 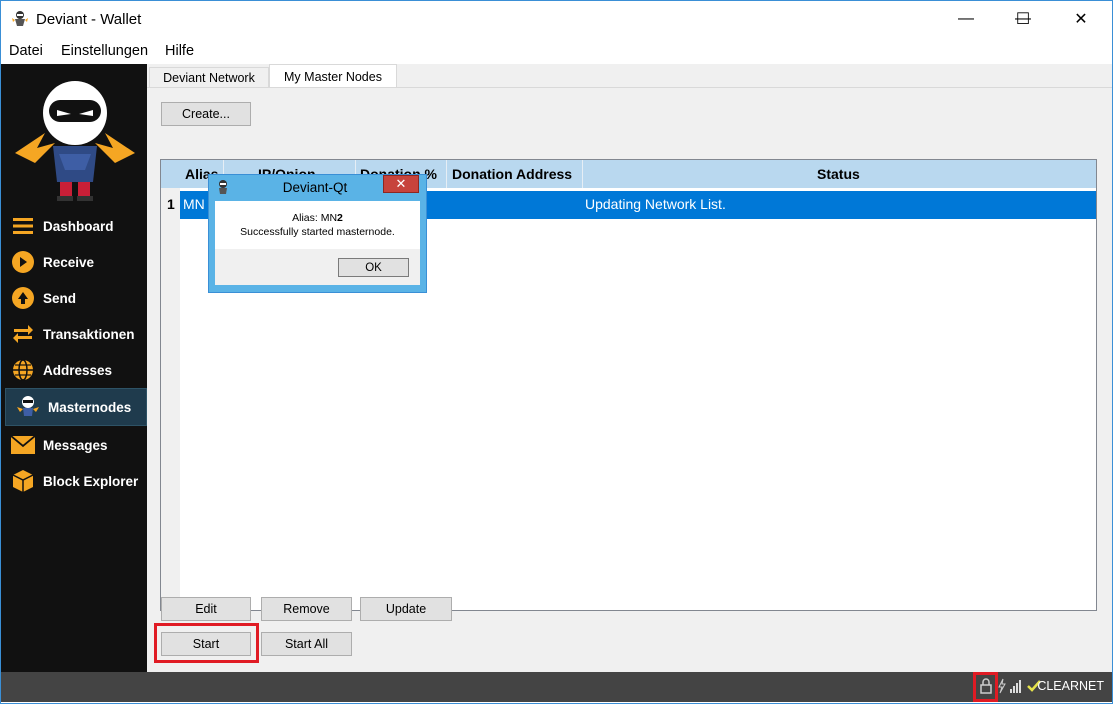 What do you see at coordinates (23, 226) in the screenshot?
I see `dashboard-icon` at bounding box center [23, 226].